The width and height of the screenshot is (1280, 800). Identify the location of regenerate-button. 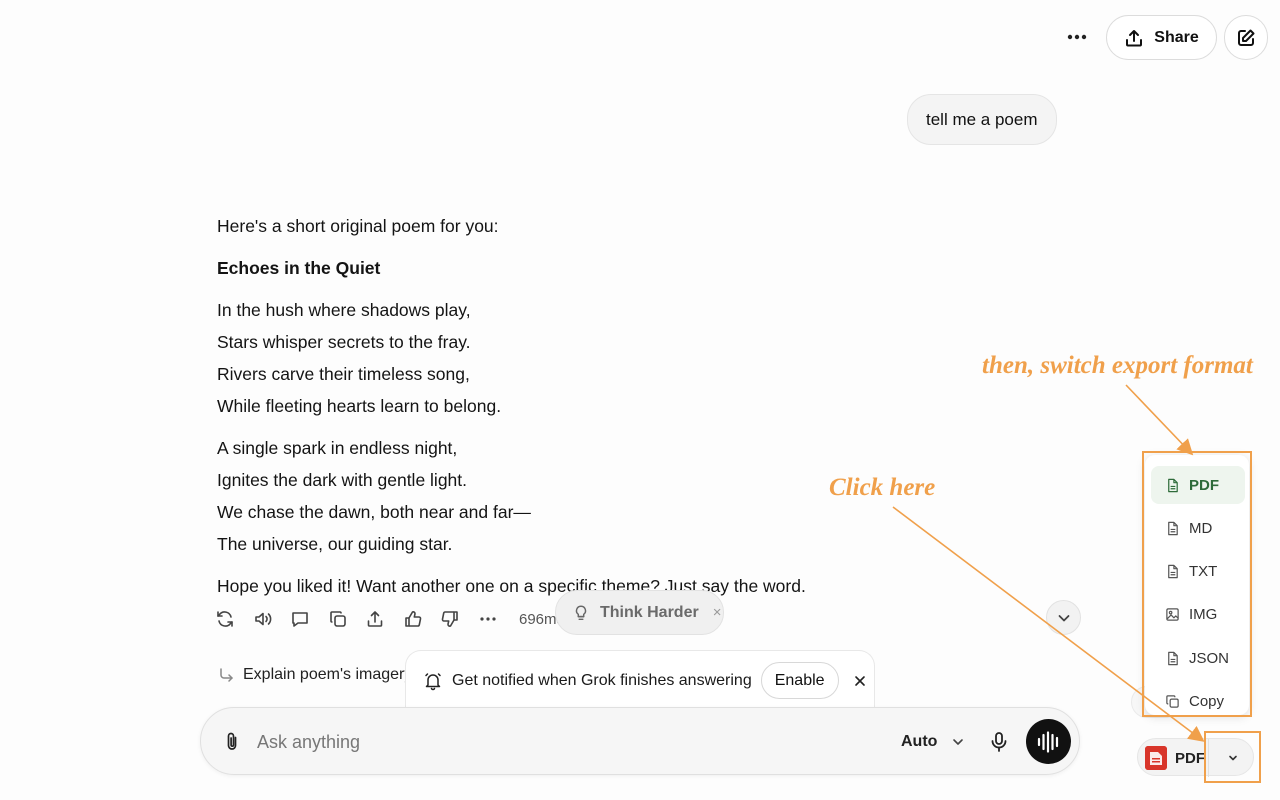
(234, 619).